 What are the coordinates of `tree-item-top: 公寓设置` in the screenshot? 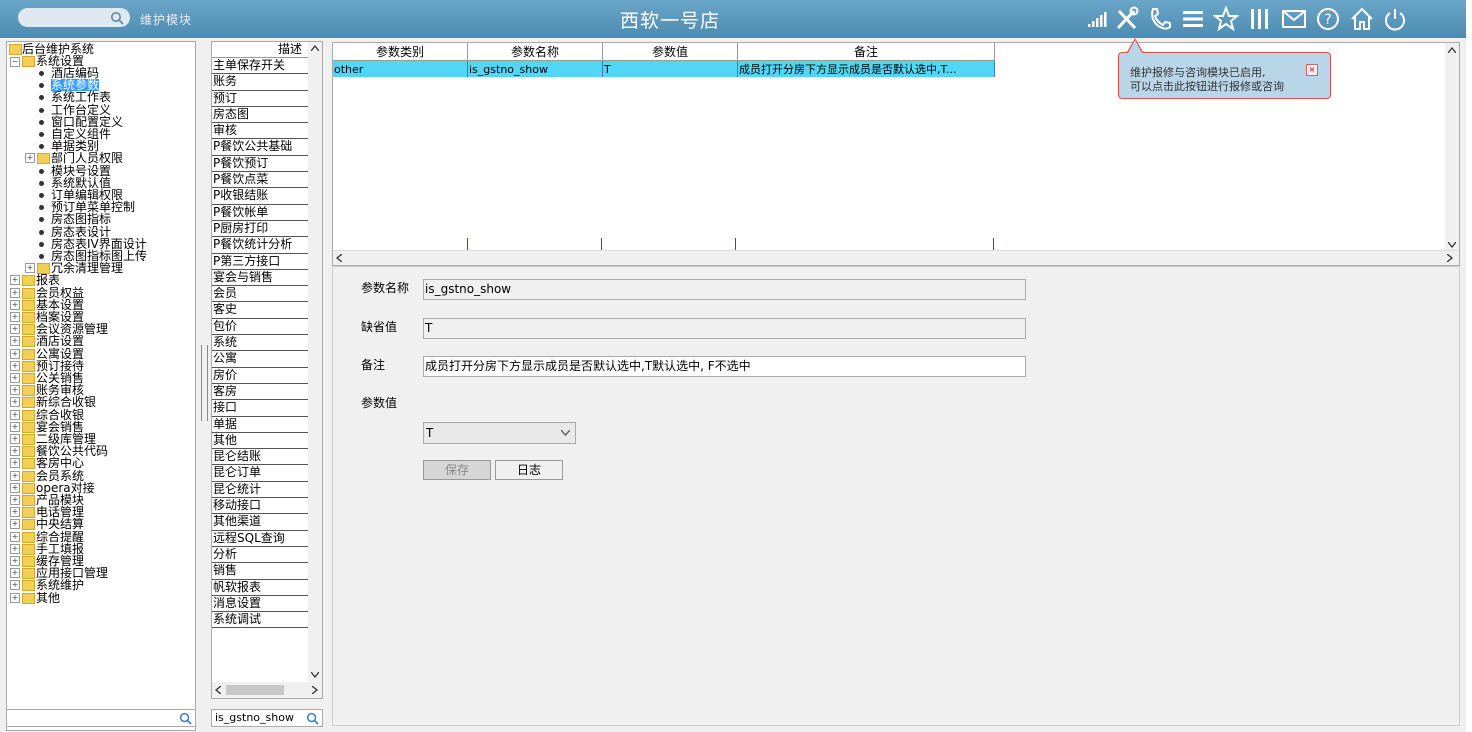 It's located at (60, 354).